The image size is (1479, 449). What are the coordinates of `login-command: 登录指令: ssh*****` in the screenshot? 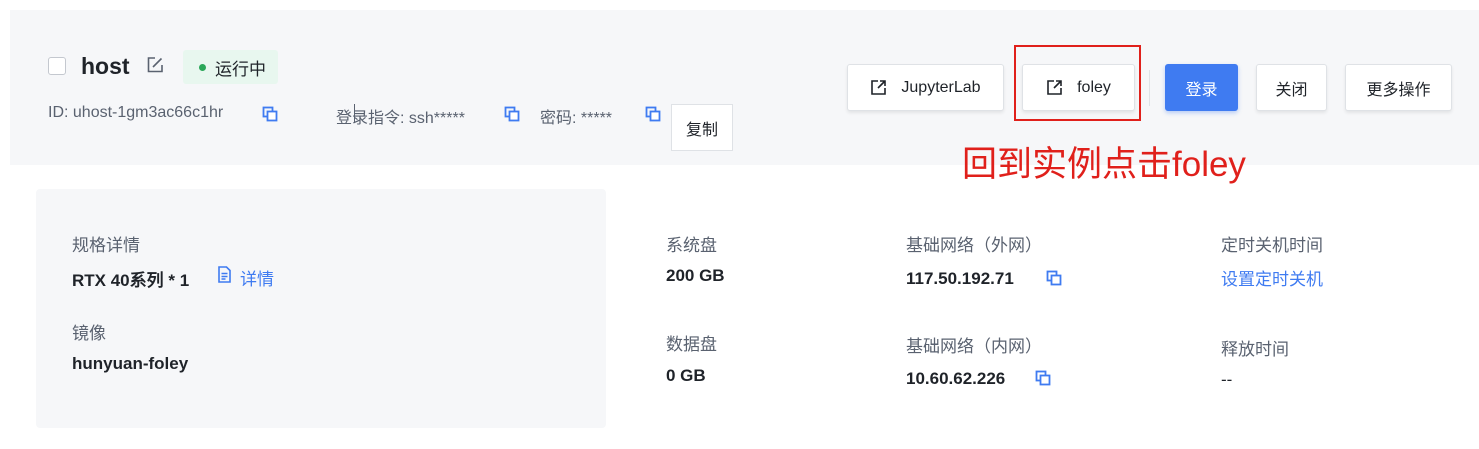 It's located at (400, 118).